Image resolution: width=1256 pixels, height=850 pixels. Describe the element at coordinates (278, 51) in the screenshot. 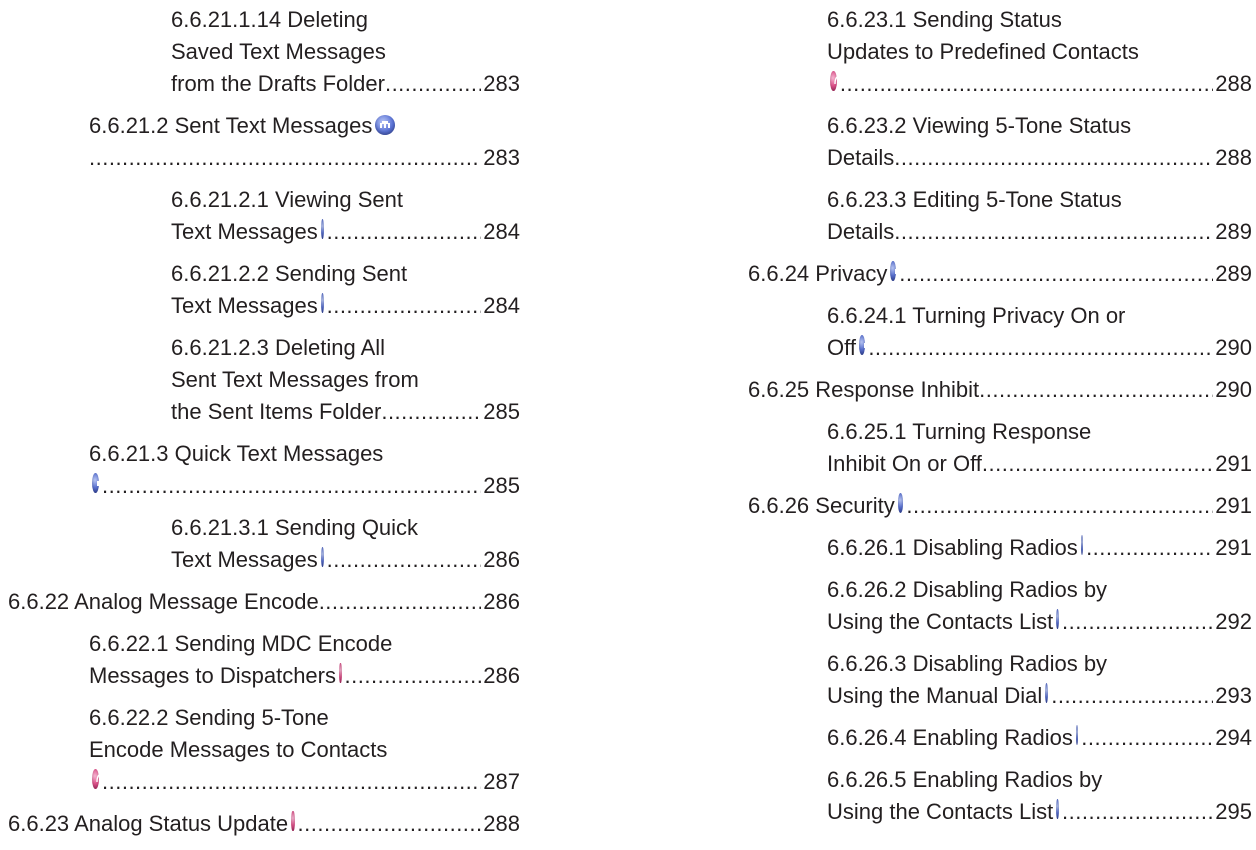

I see `toc-entry-text: Saved Text Messages` at that location.